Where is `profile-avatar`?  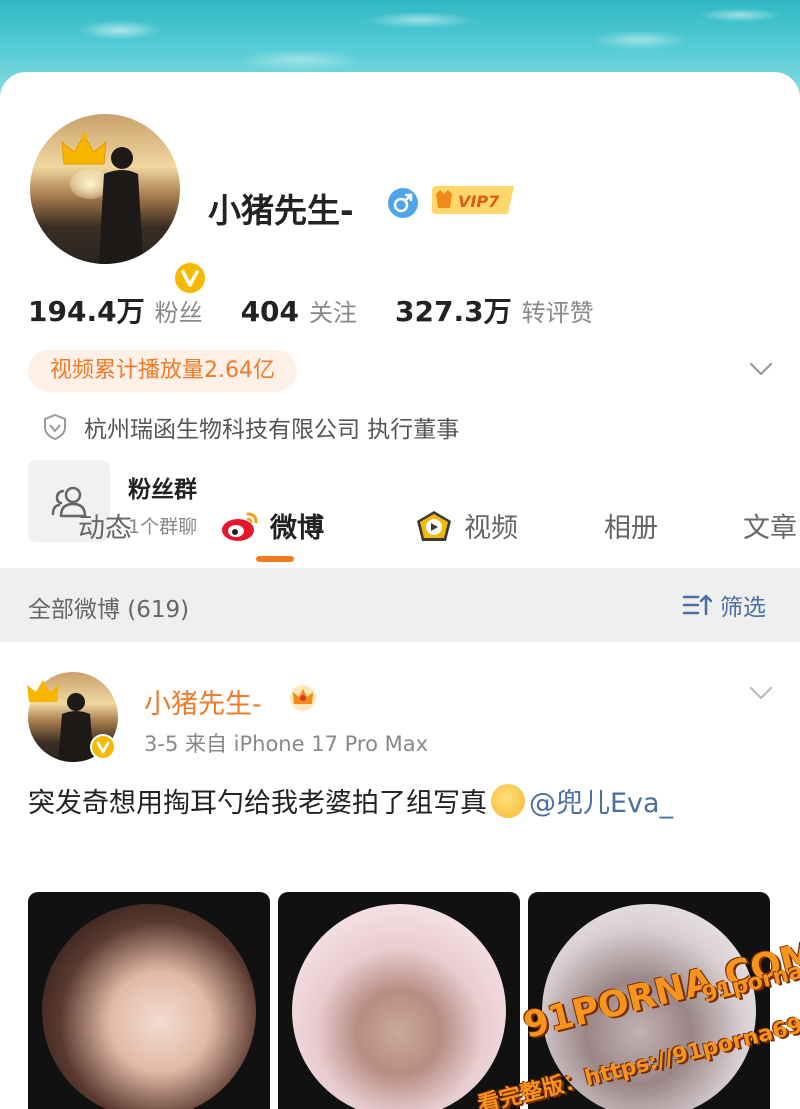 profile-avatar is located at coordinates (117, 203).